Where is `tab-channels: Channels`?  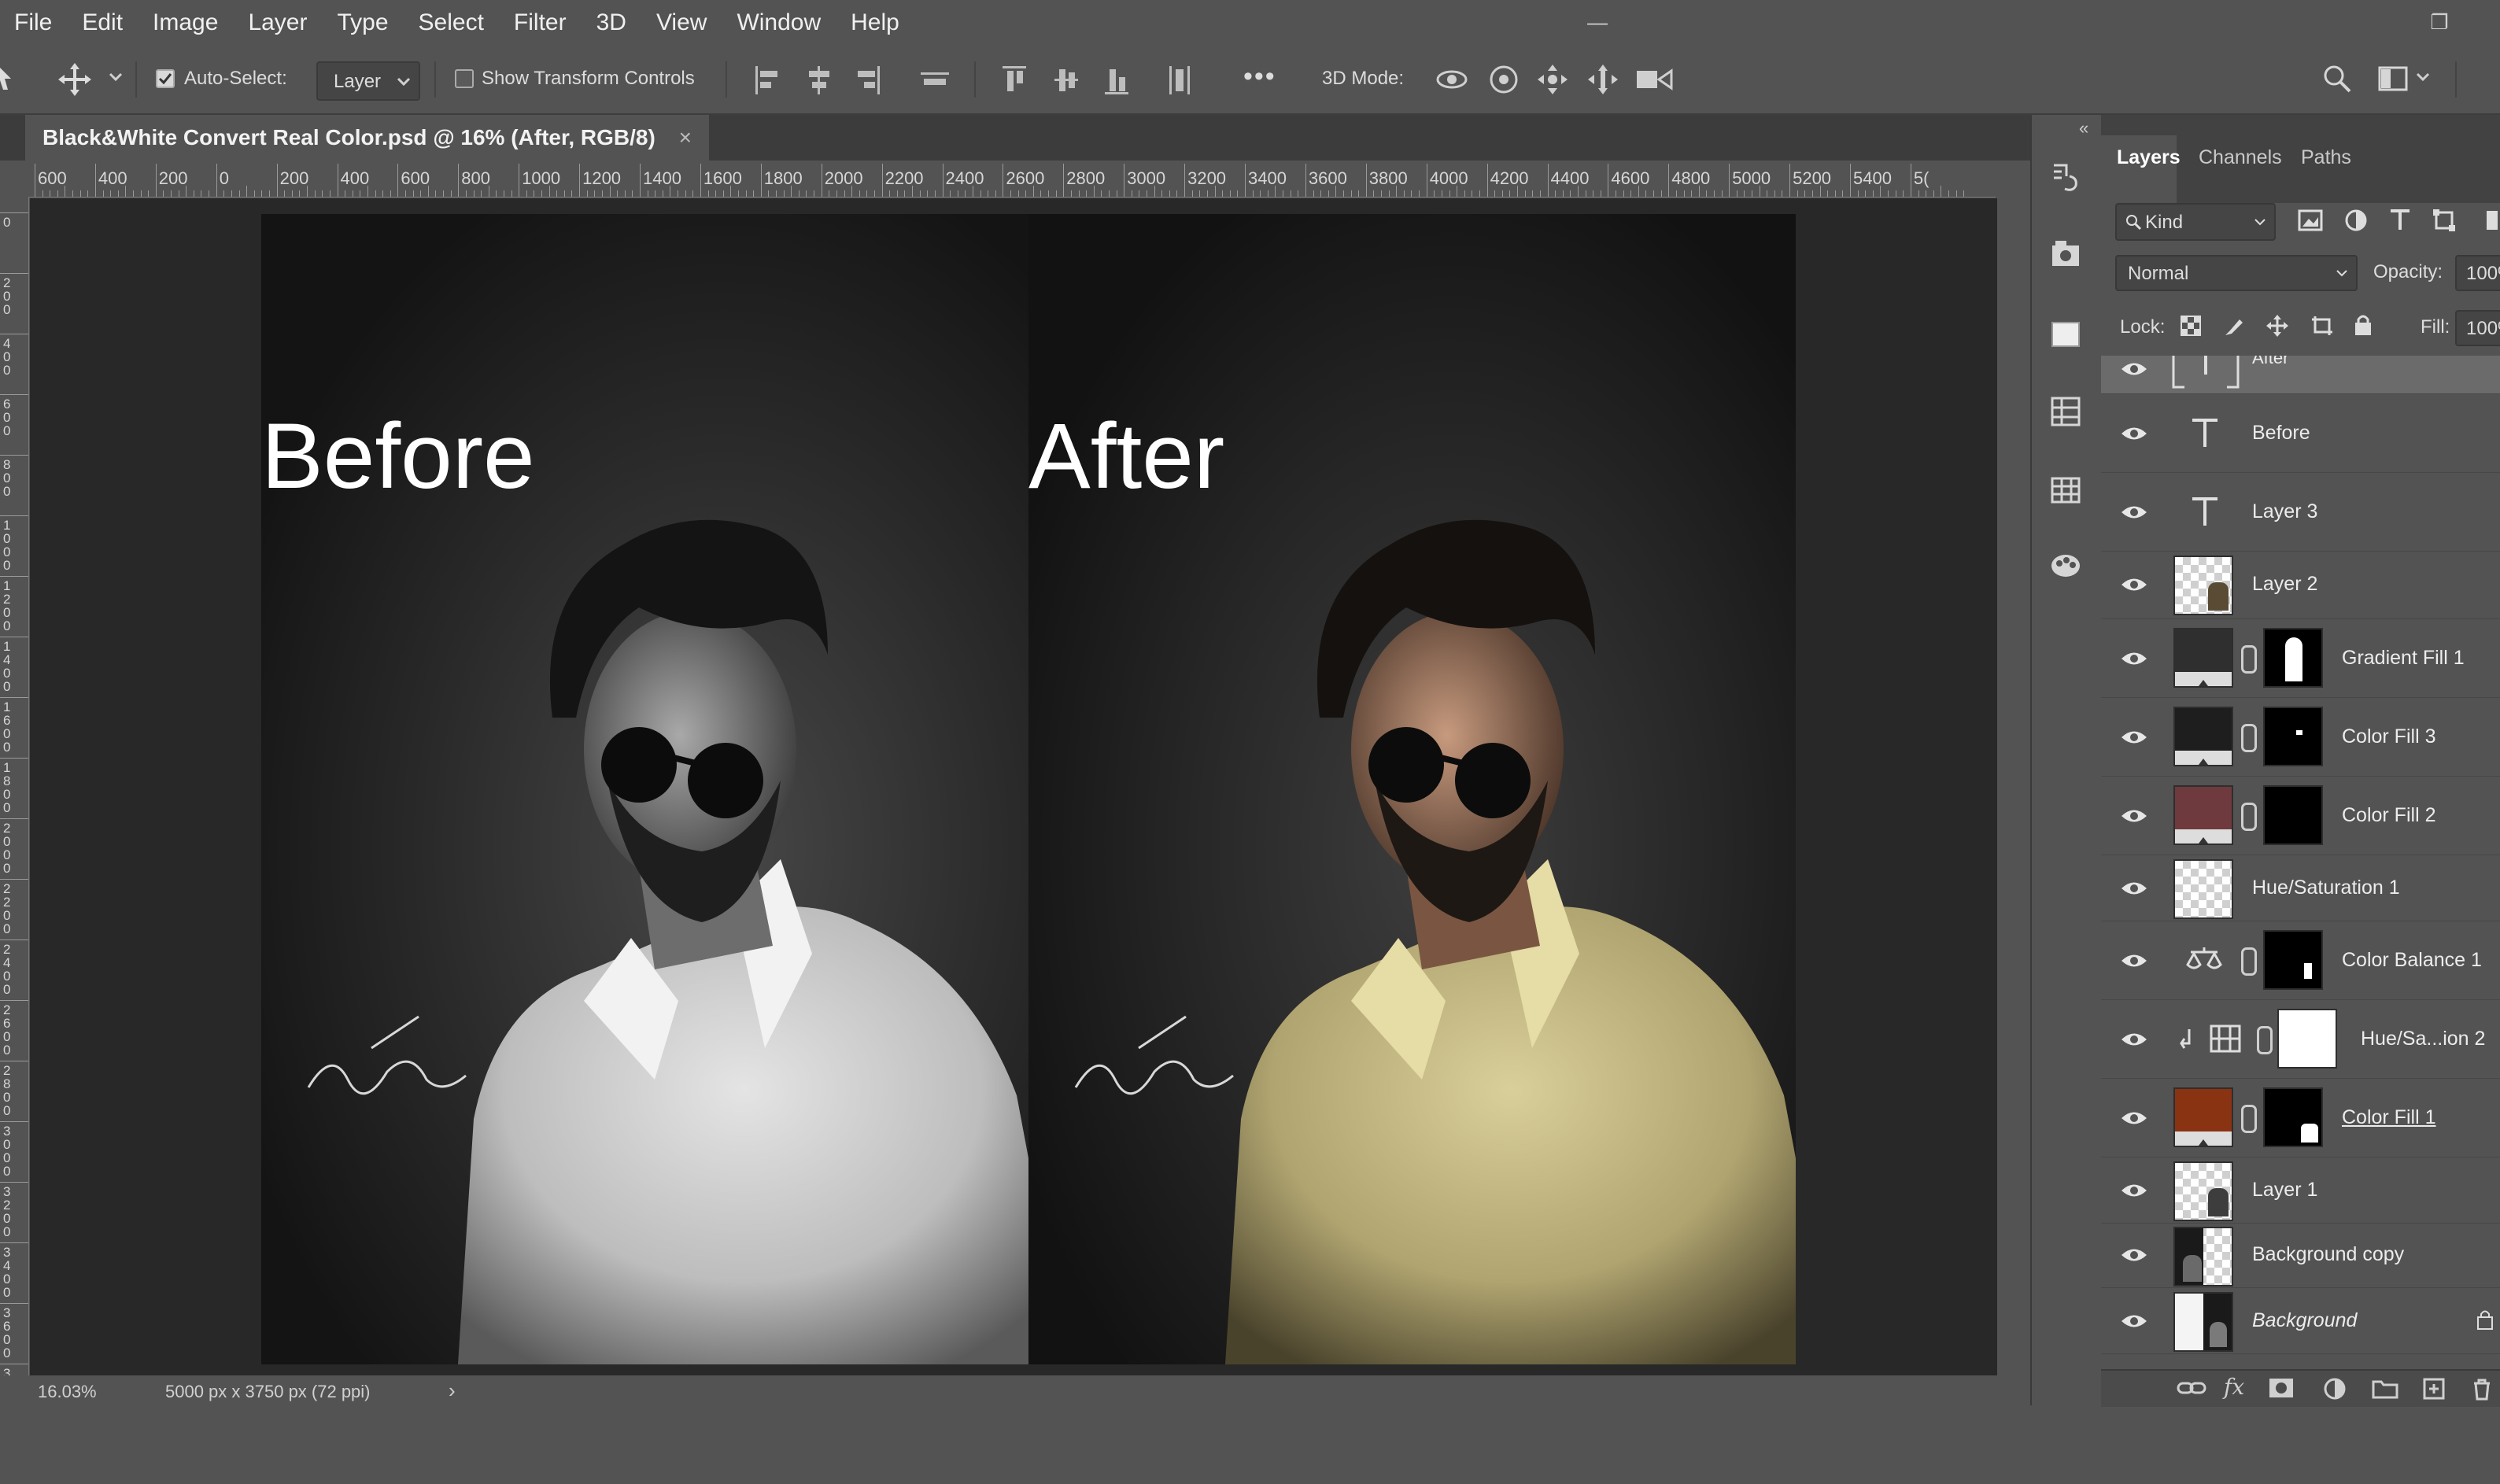
tab-channels: Channels is located at coordinates (2240, 157).